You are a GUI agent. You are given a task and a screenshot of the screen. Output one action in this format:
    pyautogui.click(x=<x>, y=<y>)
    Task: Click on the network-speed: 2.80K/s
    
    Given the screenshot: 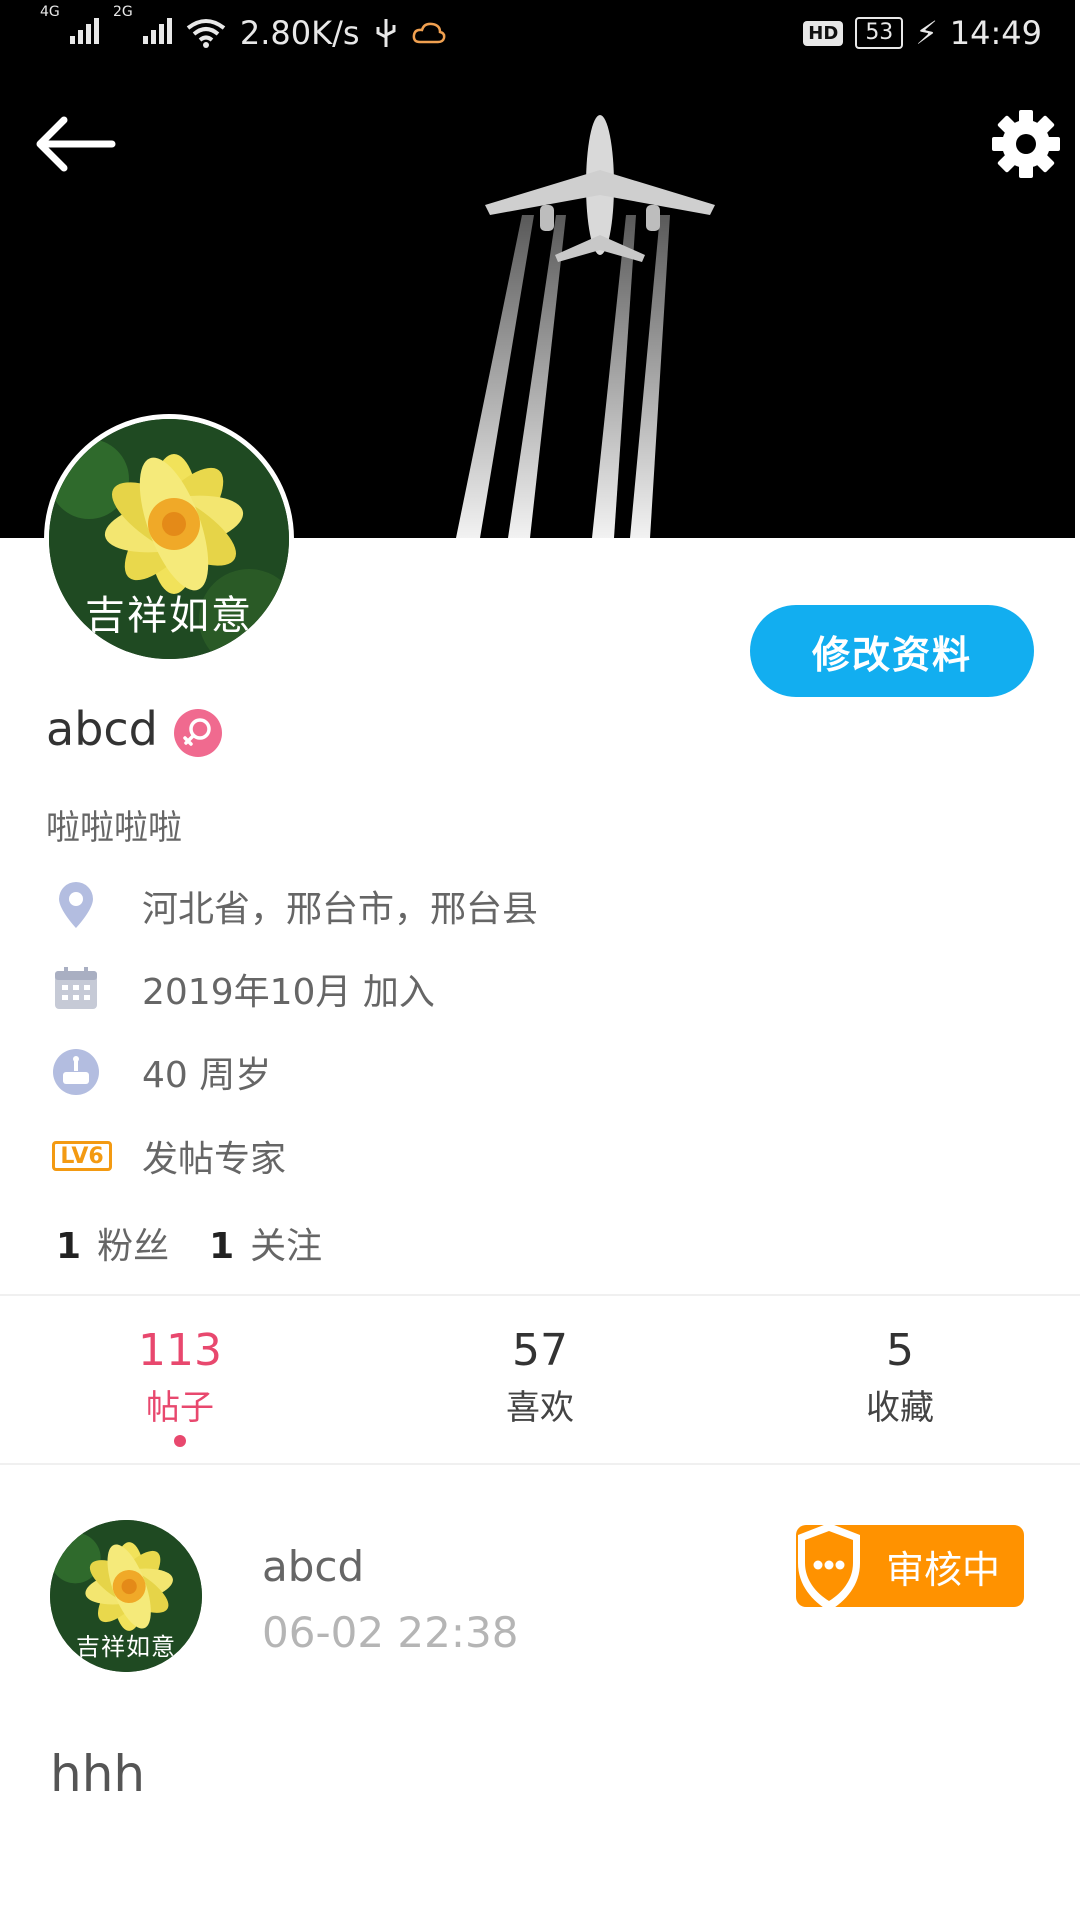 What is the action you would take?
    pyautogui.click(x=299, y=33)
    